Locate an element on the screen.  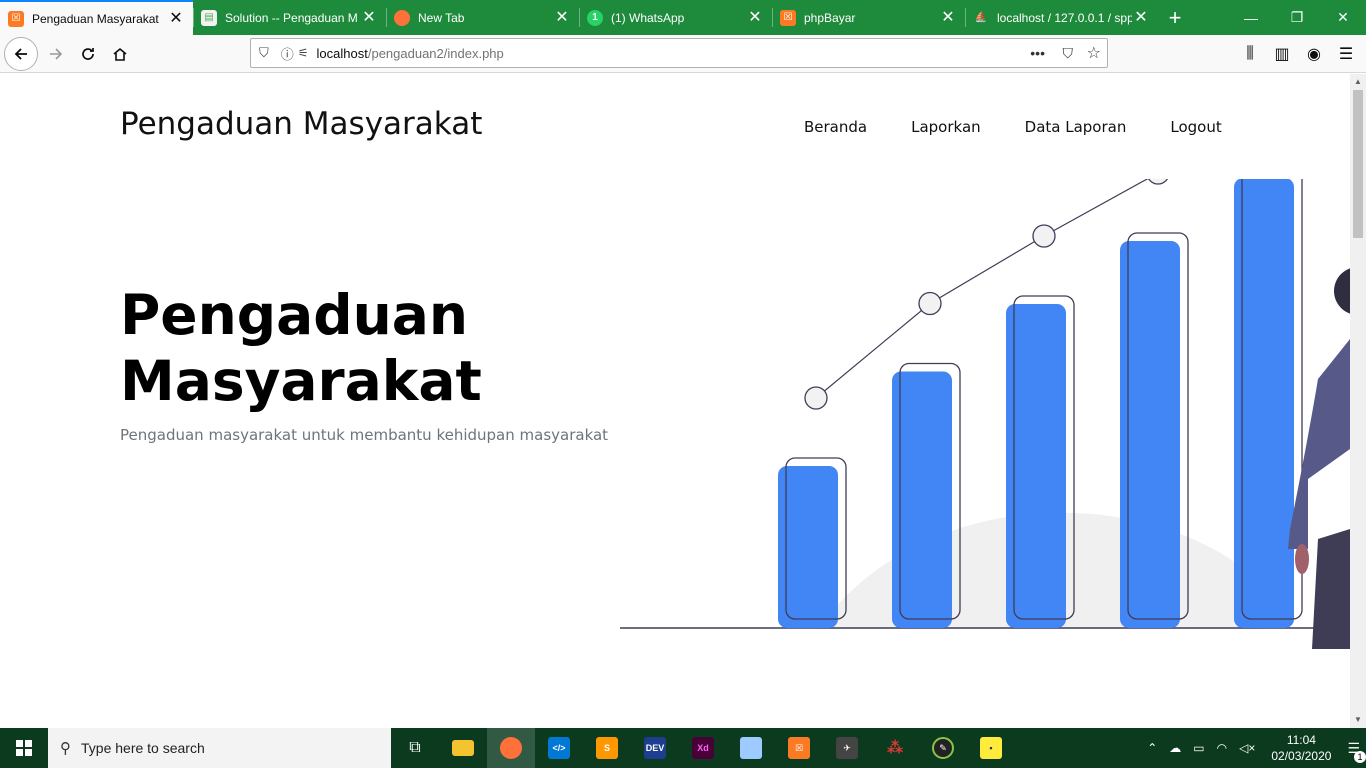
scroll-thumb is located at coordinates (1358, 164).